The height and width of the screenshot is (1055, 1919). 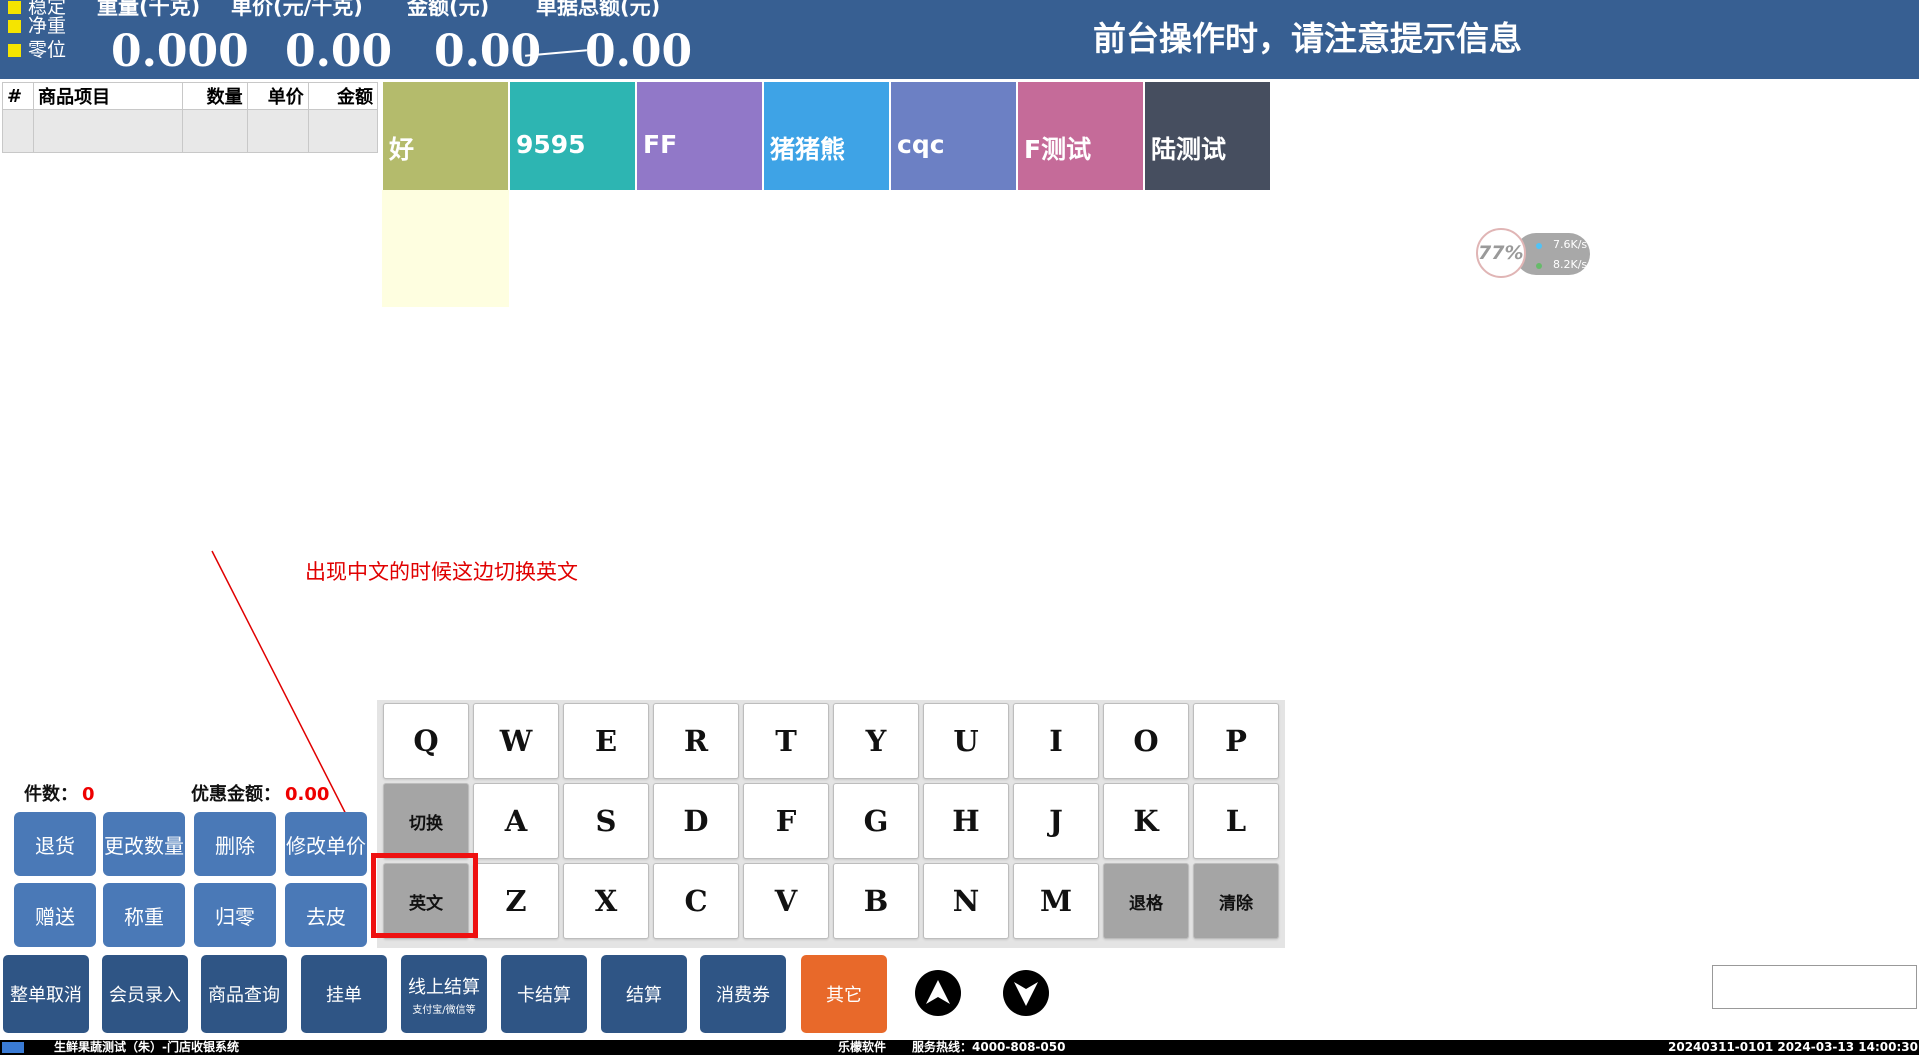 I want to click on discount-value: 0.00, so click(x=307, y=794).